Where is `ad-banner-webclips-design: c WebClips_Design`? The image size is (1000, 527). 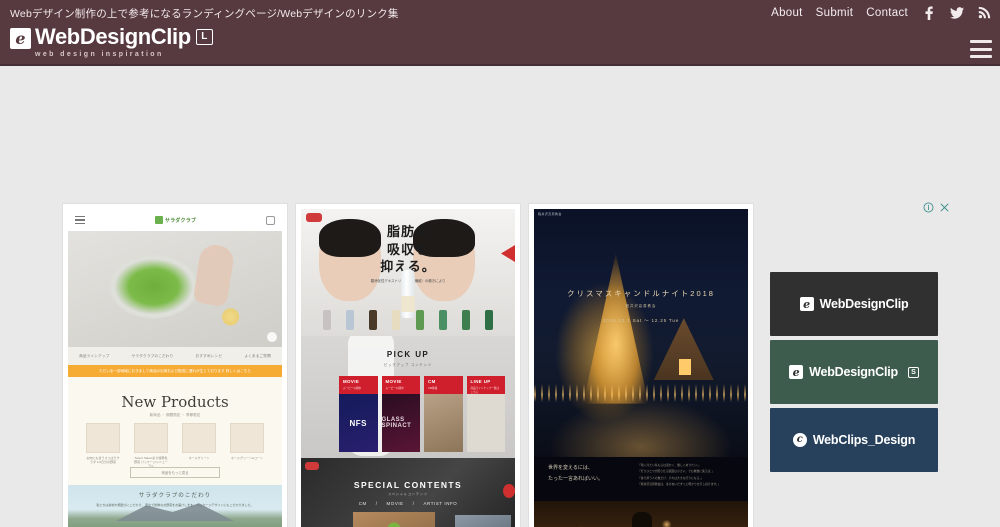
ad-banner-webclips-design: c WebClips_Design is located at coordinates (854, 440).